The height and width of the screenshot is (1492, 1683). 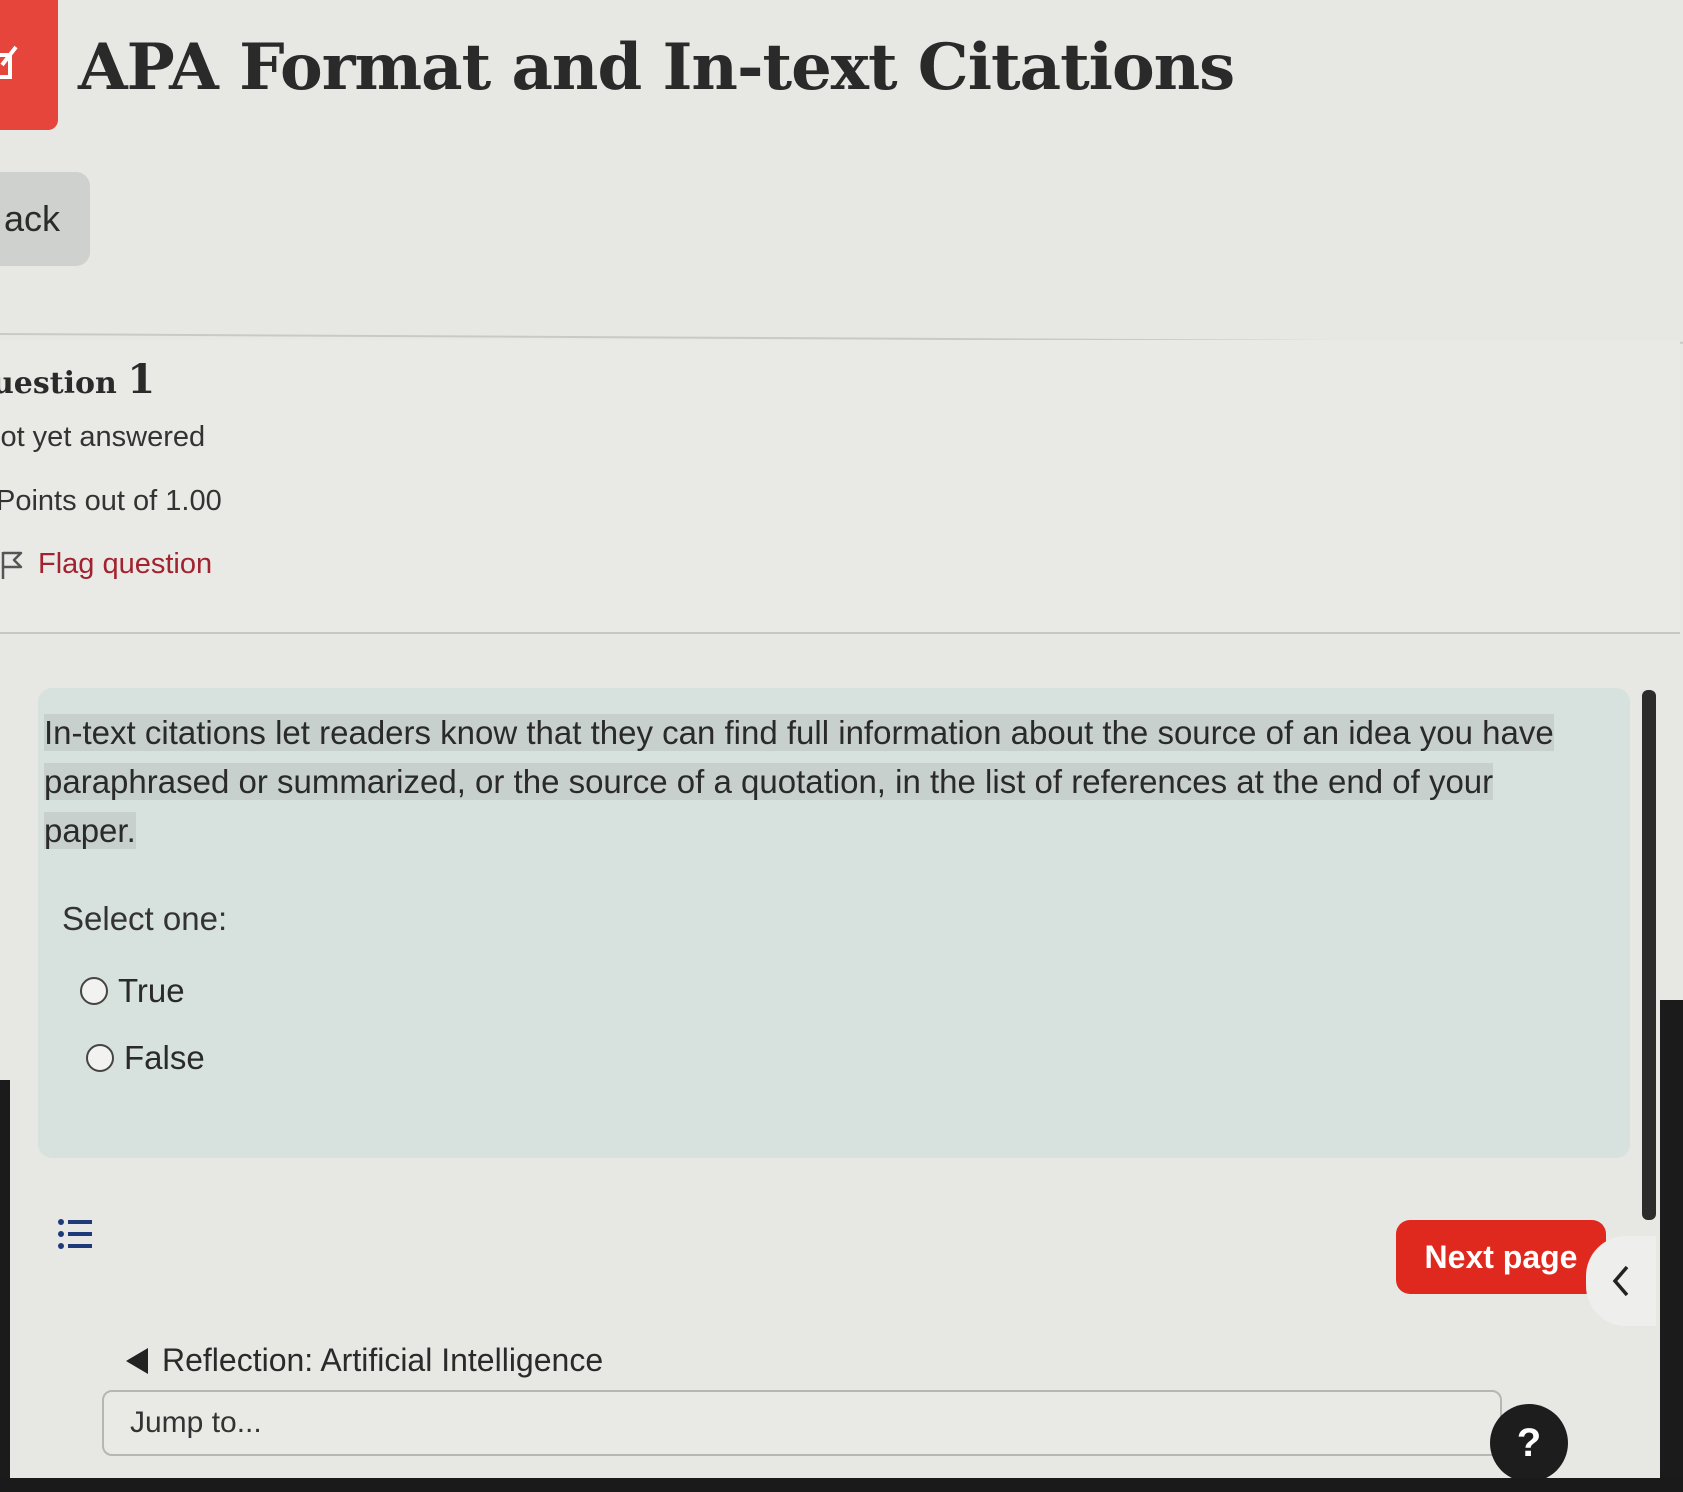 I want to click on question-number: uestion 1, so click(x=77, y=379).